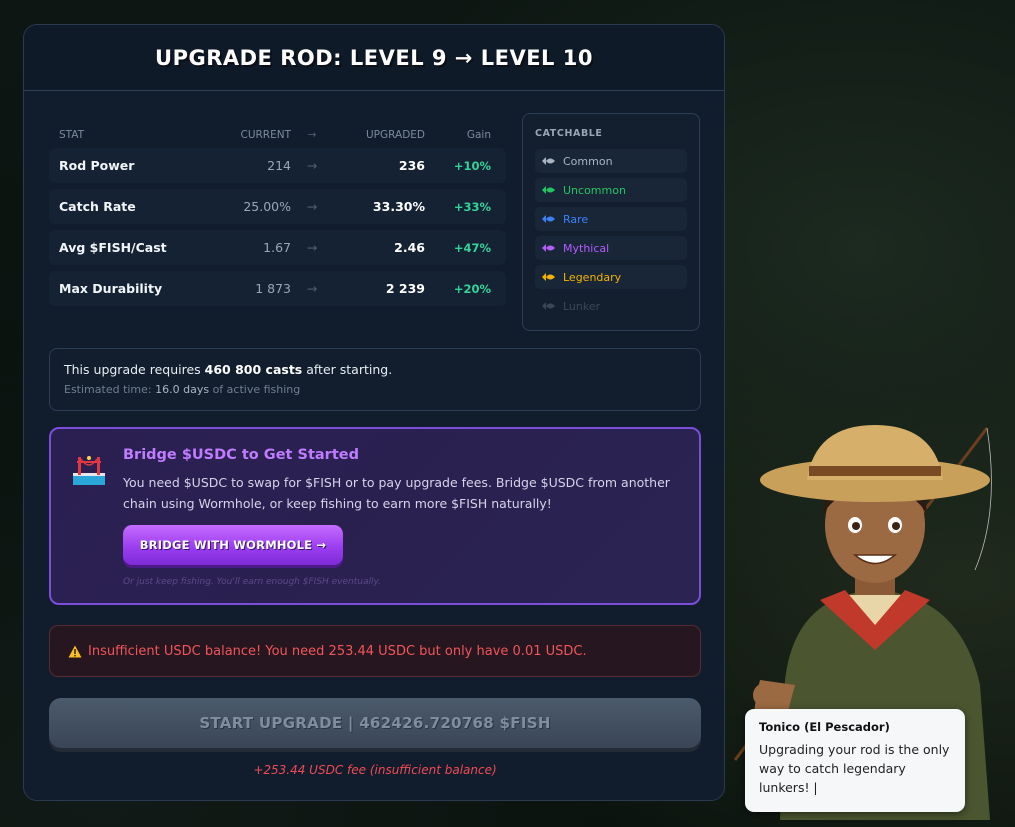  What do you see at coordinates (586, 248) in the screenshot?
I see `rarity-label: Mythical` at bounding box center [586, 248].